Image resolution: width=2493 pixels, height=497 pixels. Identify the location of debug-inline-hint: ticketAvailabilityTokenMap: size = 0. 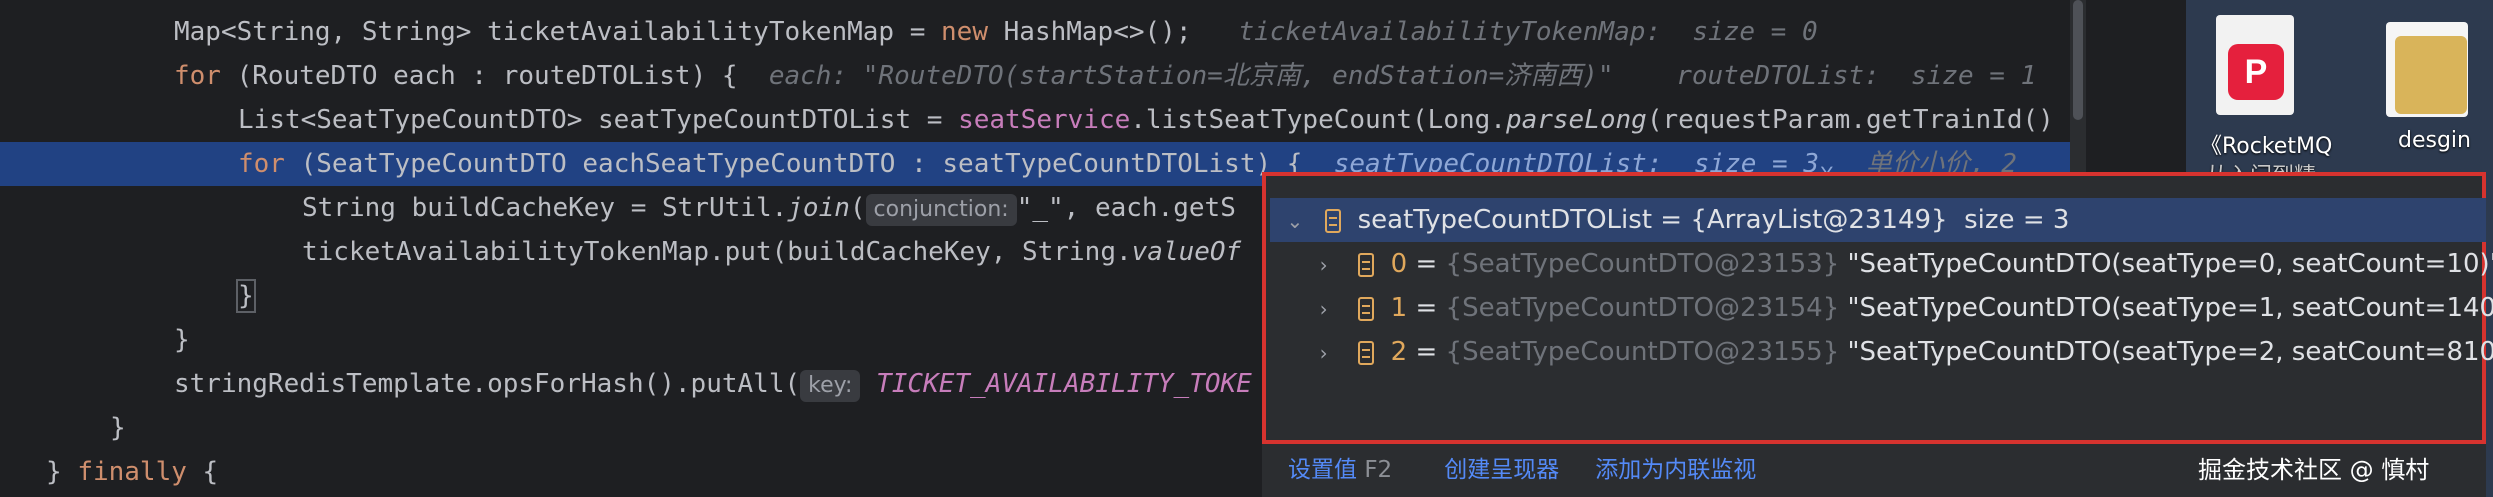
(1528, 32).